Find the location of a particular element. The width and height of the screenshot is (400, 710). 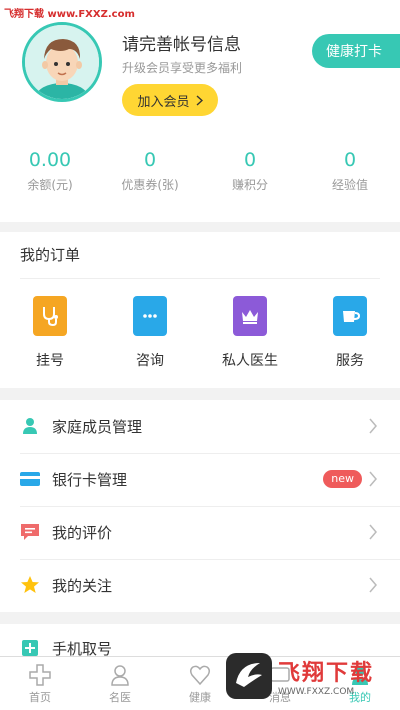

order-item-consult: 咨询 is located at coordinates (150, 333).